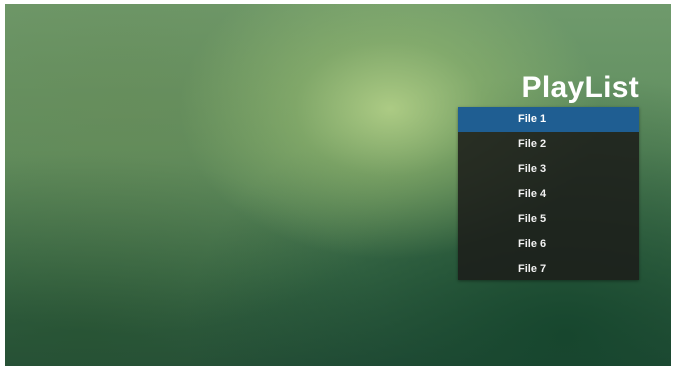 The width and height of the screenshot is (676, 370). I want to click on playlist-item-file-4: File 4, so click(548, 194).